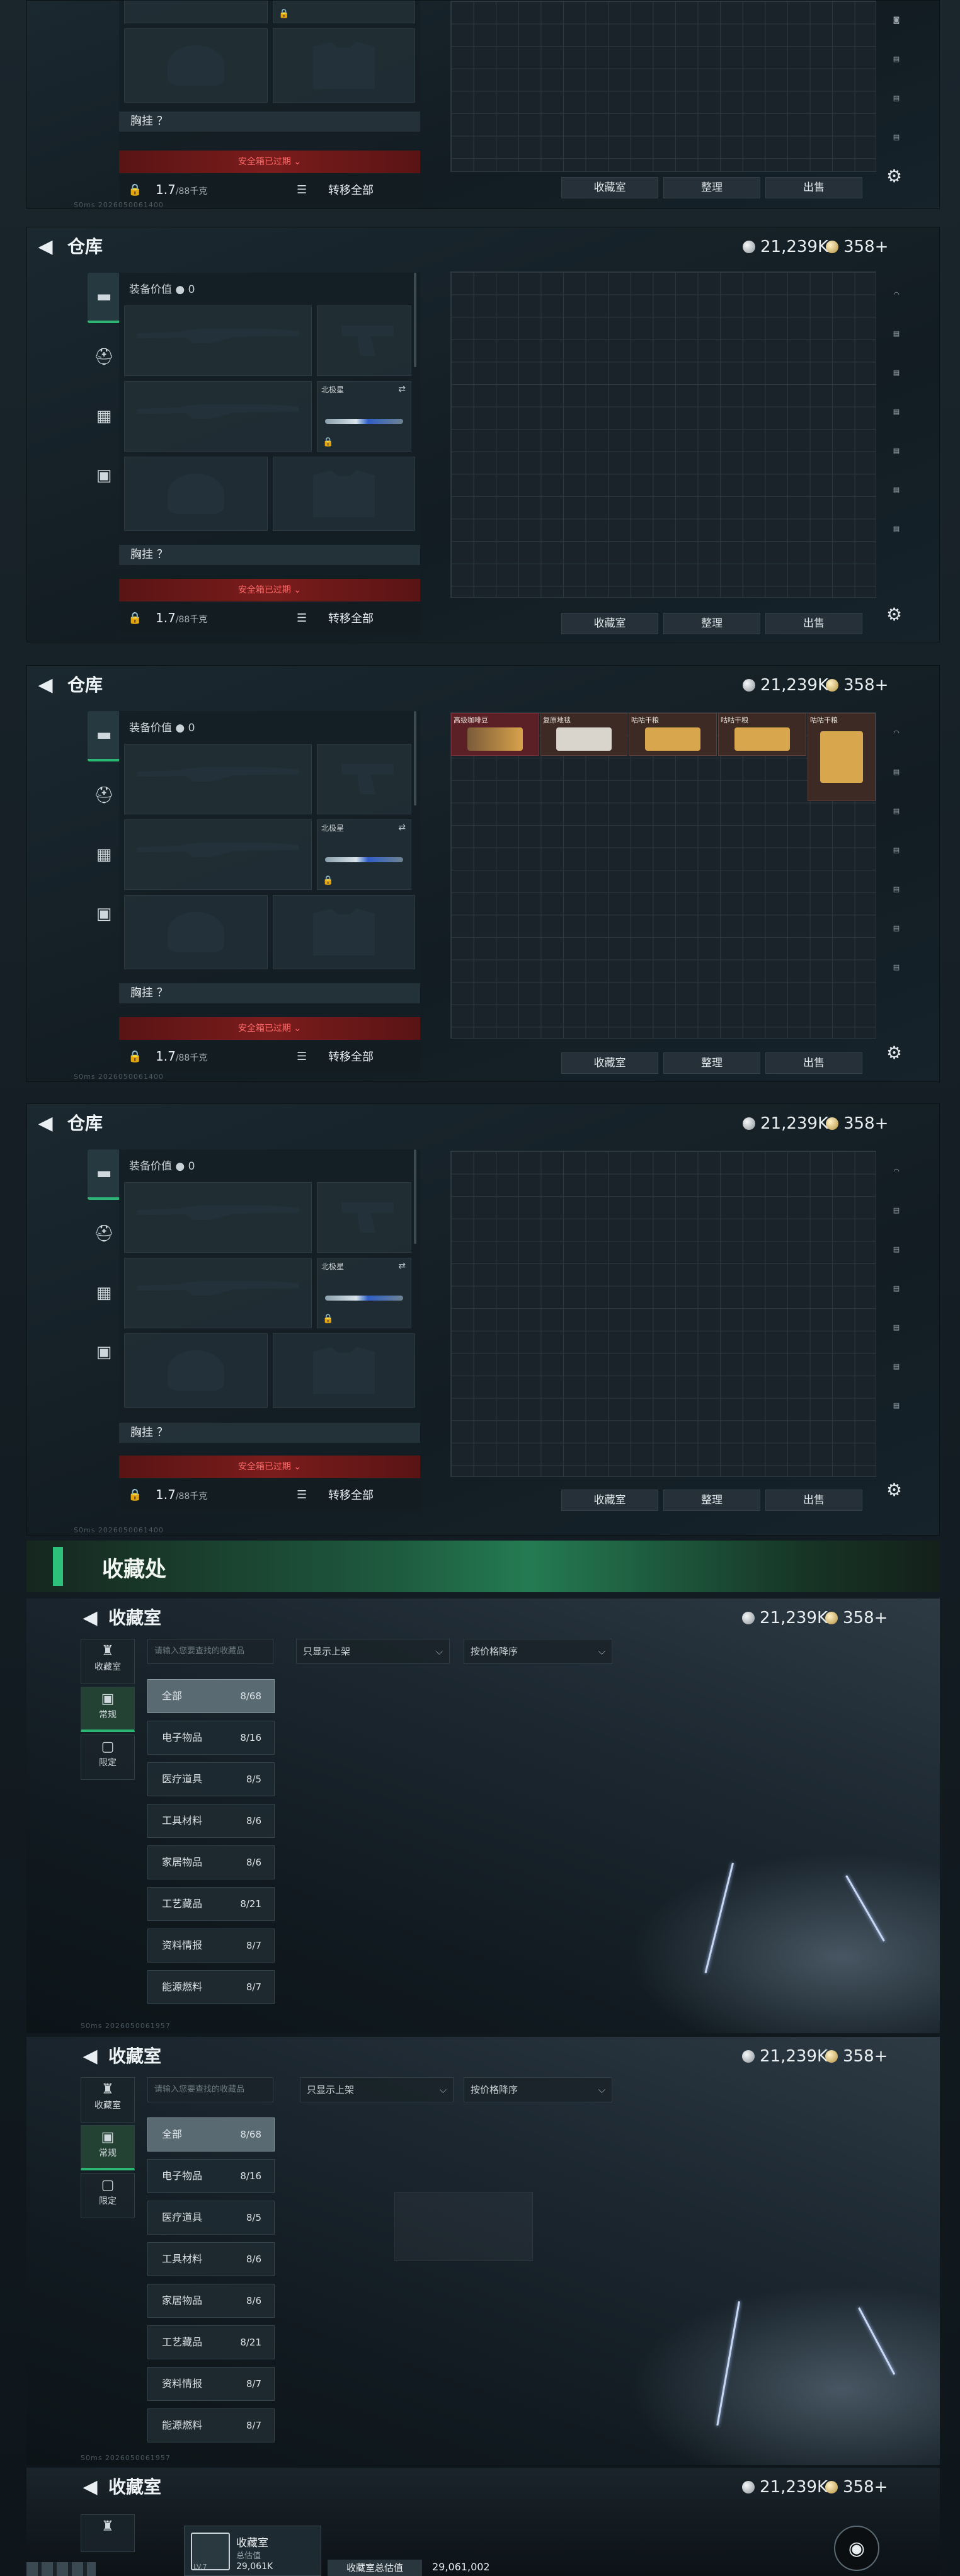 The height and width of the screenshot is (2576, 960). What do you see at coordinates (351, 1056) in the screenshot?
I see `transfer-all-button: 转移全部` at bounding box center [351, 1056].